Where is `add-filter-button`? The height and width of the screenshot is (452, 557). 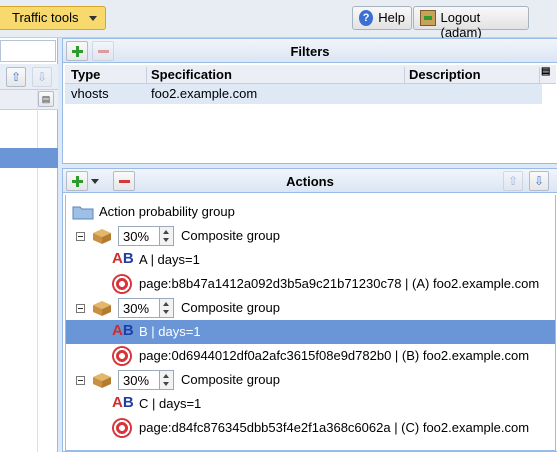 add-filter-button is located at coordinates (77, 51).